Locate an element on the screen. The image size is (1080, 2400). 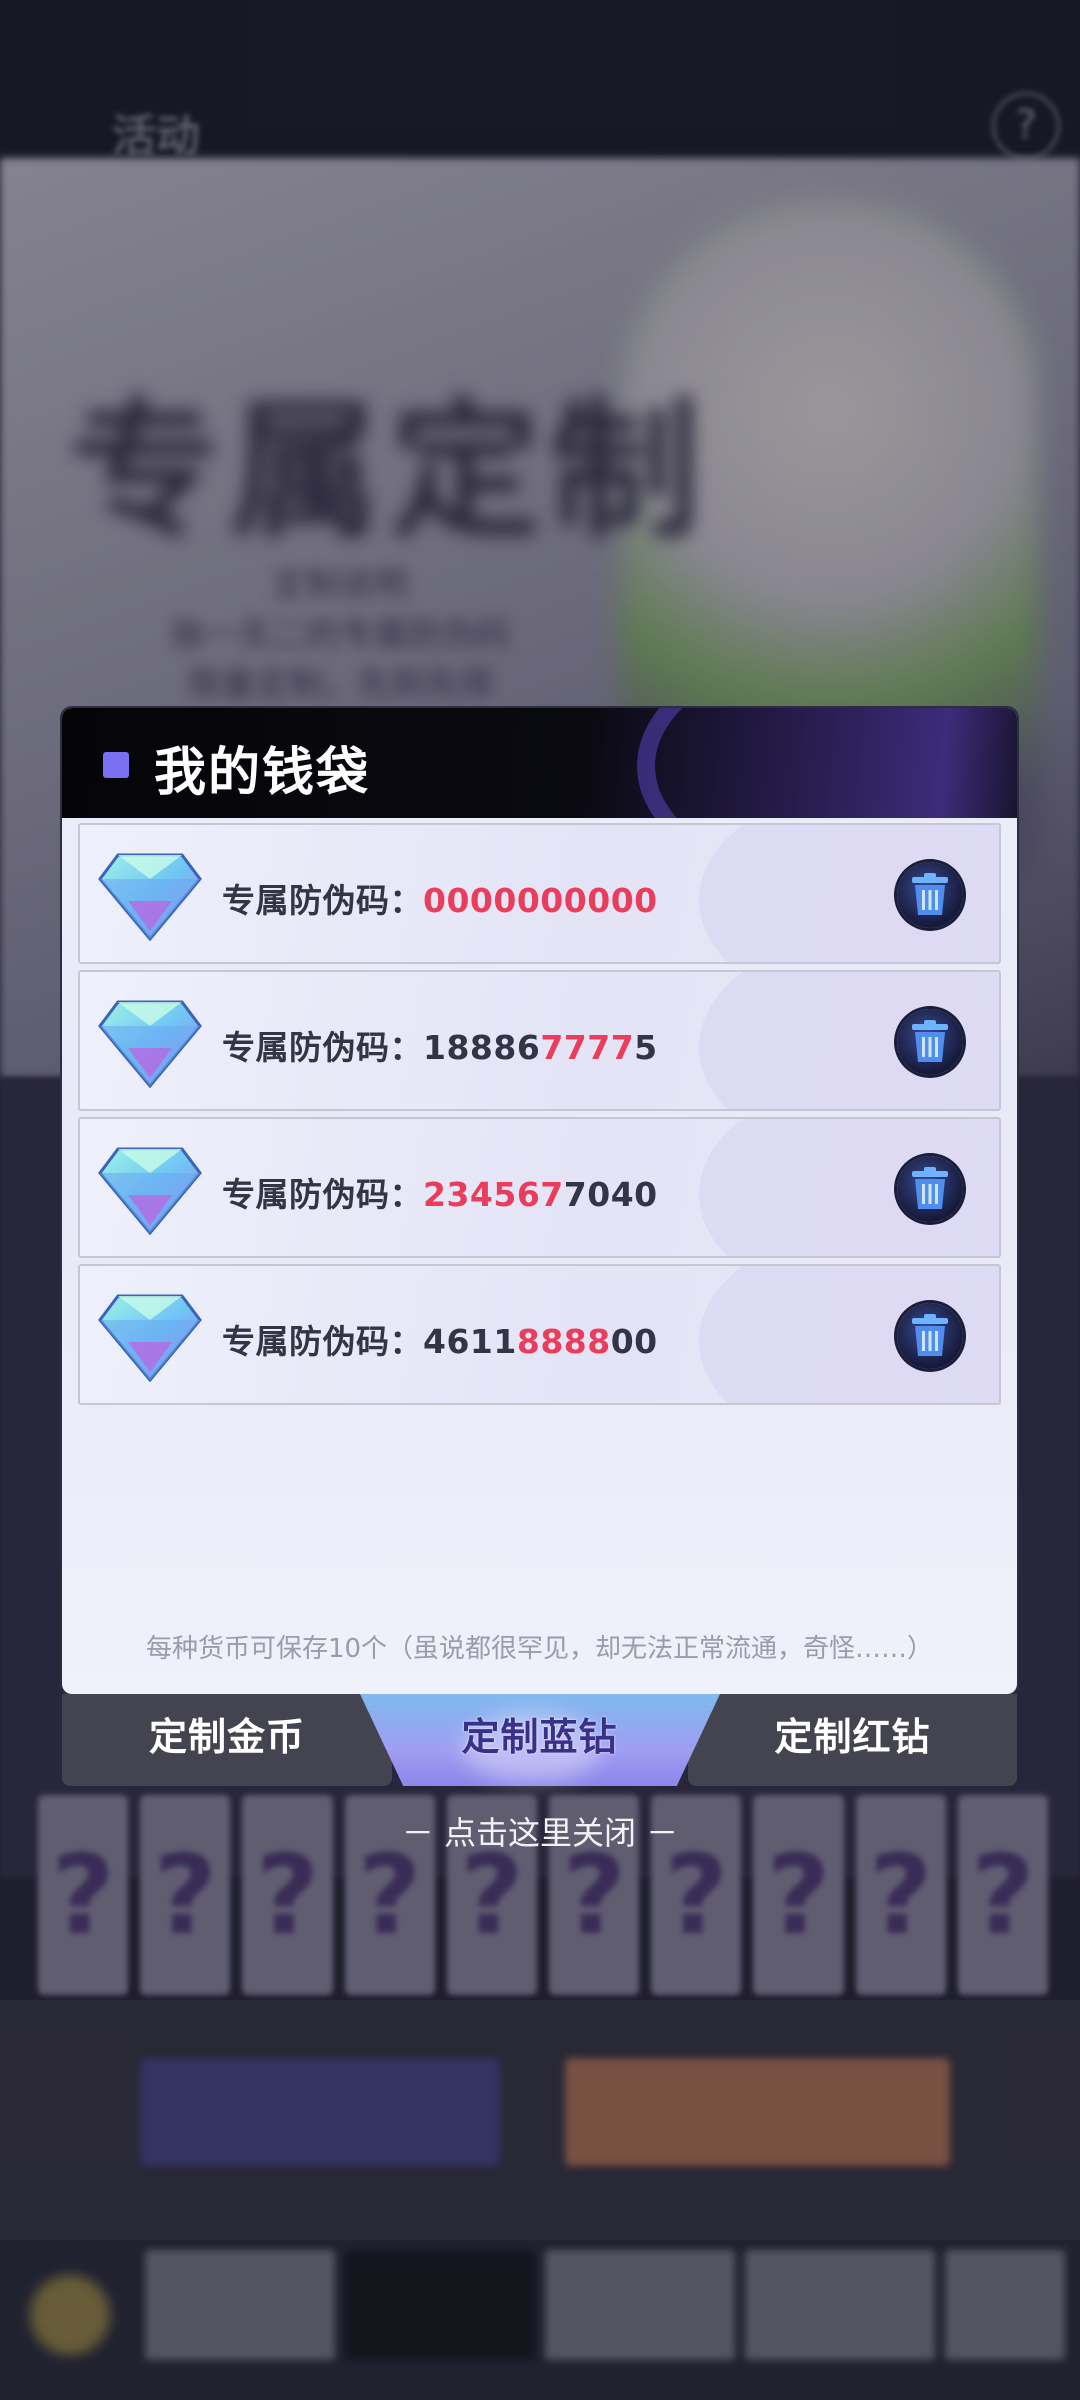
anti-counterfeit-code: 专属防伪码：1888677775 is located at coordinates (440, 1045).